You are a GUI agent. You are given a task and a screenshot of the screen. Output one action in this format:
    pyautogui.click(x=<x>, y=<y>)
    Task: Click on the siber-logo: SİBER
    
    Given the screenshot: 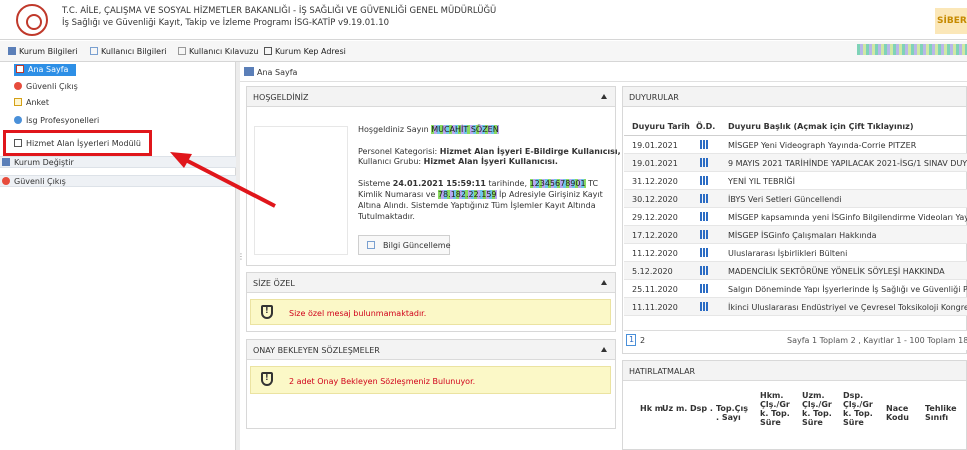 What is the action you would take?
    pyautogui.click(x=951, y=21)
    